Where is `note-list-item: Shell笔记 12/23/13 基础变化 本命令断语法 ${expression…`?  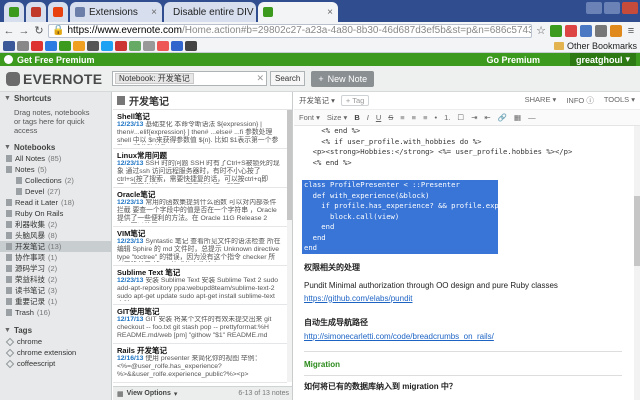
note-list-item: Shell笔记 12/23/13 基础变化 本命令断语法 ${expression… is located at coordinates (200, 129).